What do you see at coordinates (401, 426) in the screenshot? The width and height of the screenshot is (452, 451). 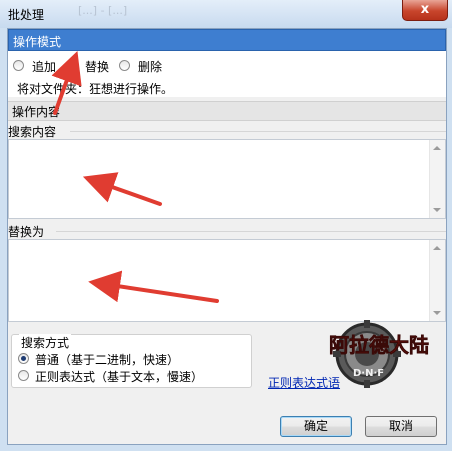 I see `cancel-button: 取消` at bounding box center [401, 426].